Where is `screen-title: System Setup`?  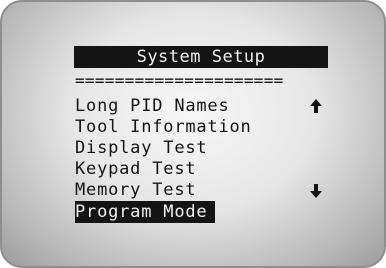 screen-title: System Setup is located at coordinates (201, 57).